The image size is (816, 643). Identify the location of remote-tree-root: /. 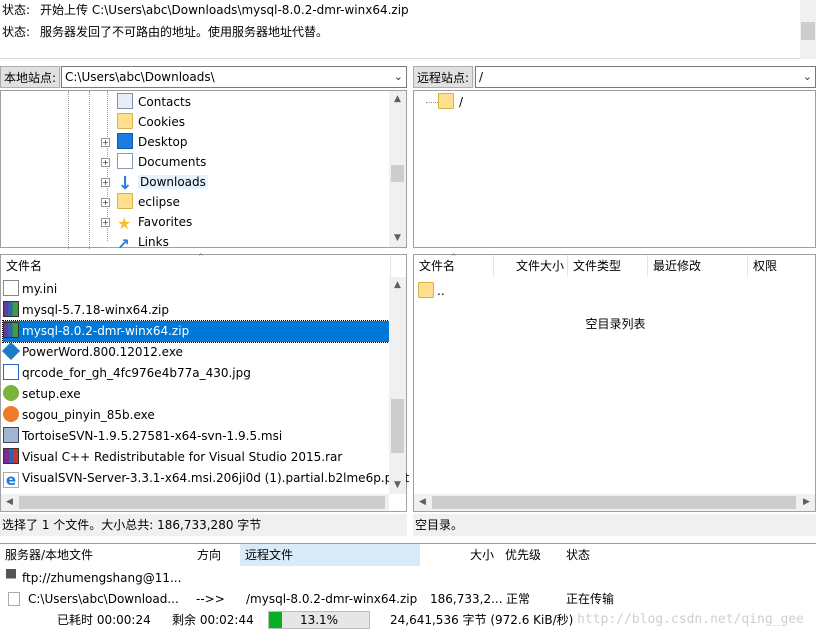
(450, 102).